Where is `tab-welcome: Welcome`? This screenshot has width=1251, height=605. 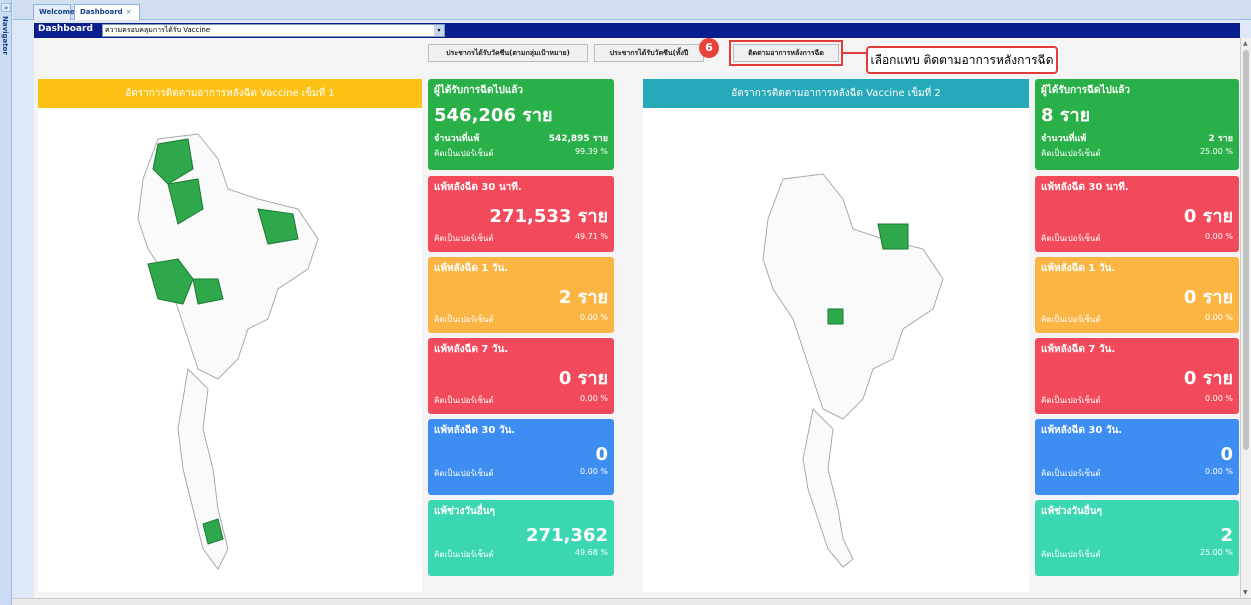
tab-welcome: Welcome is located at coordinates (54, 12).